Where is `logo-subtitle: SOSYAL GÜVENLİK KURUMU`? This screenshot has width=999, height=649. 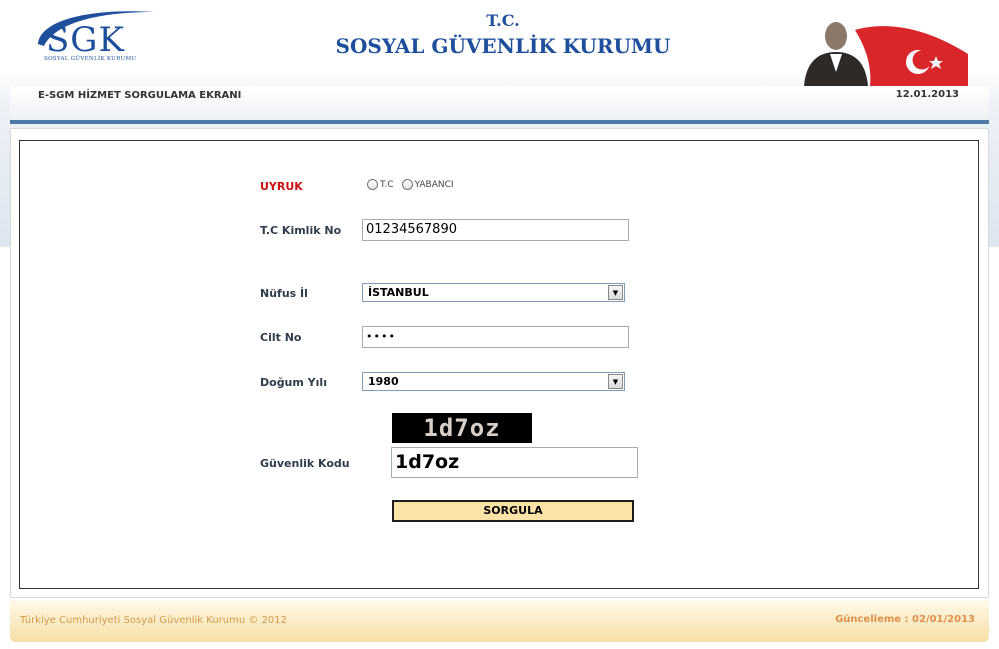
logo-subtitle: SOSYAL GÜVENLİK KURUMU is located at coordinates (90, 59).